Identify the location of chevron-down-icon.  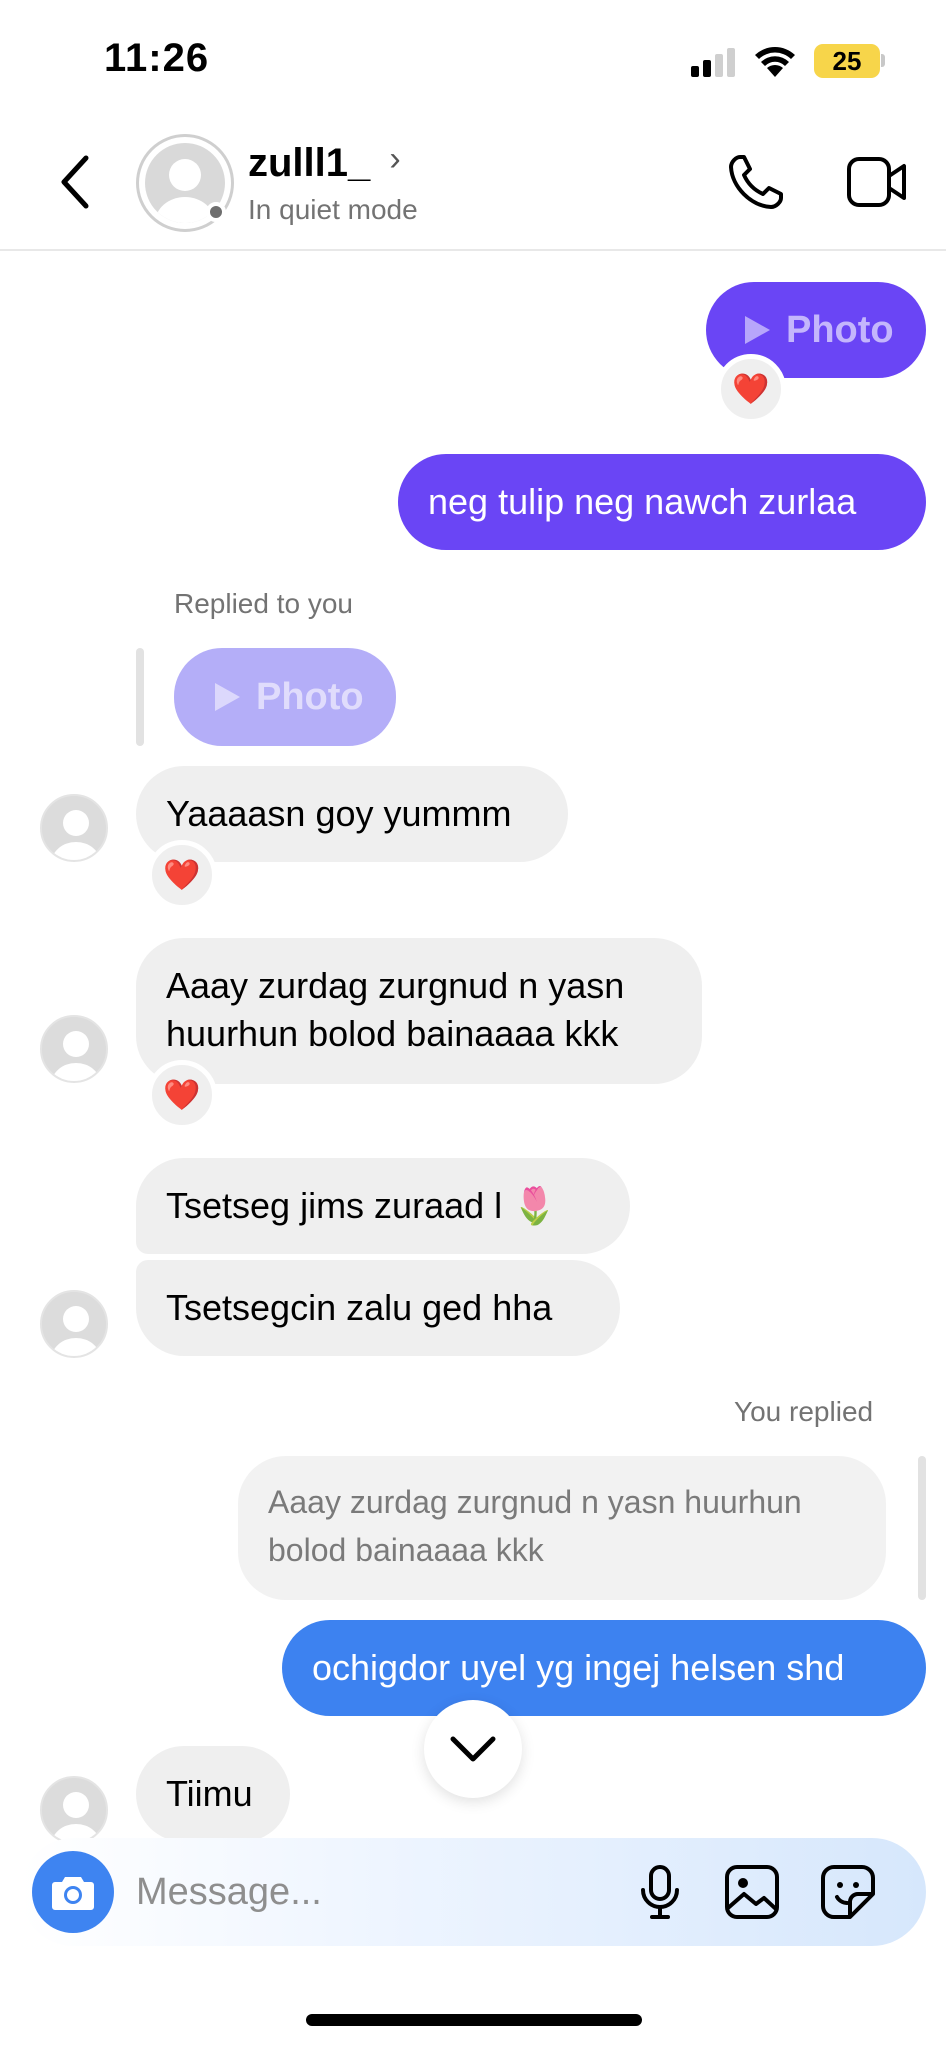
(473, 1749).